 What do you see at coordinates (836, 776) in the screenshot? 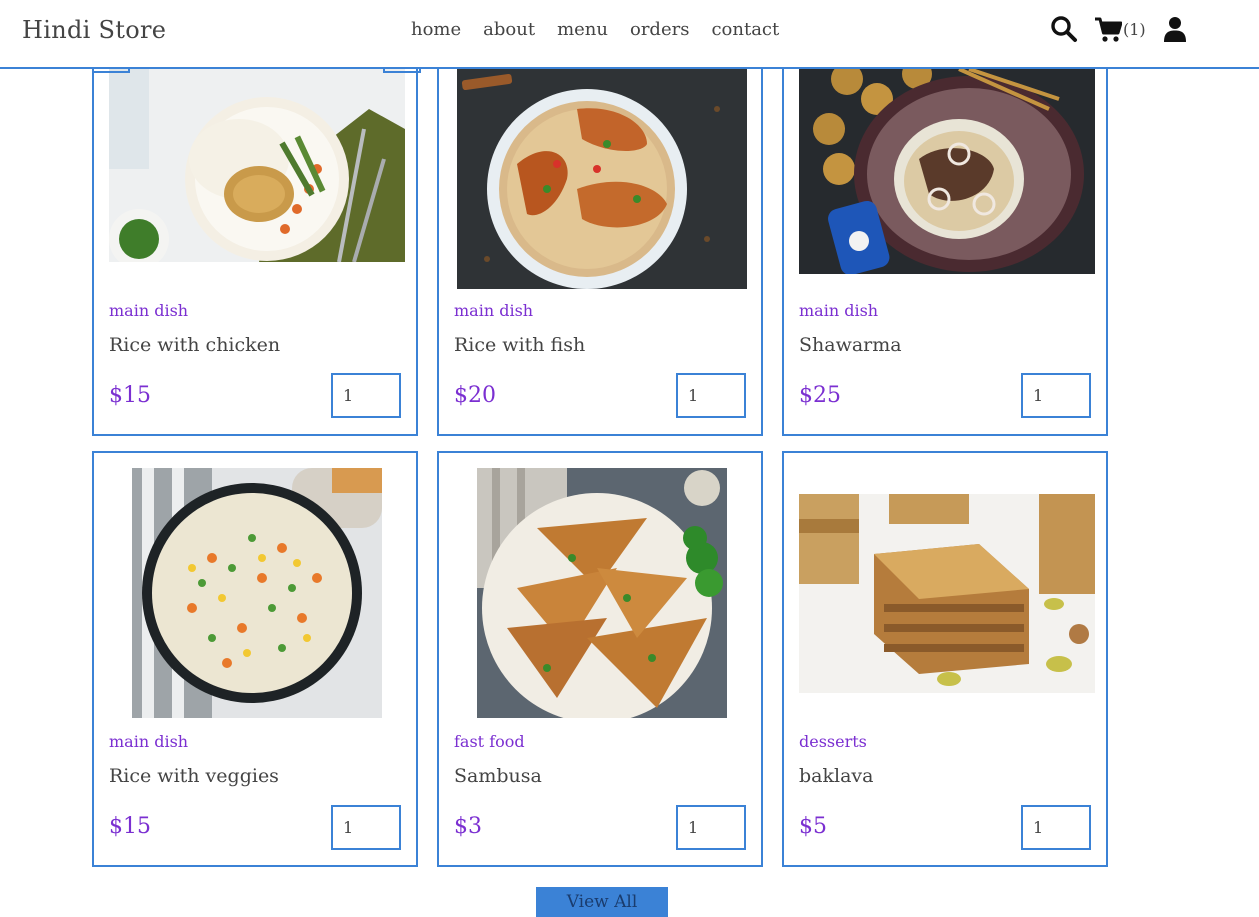
I see `product-name: baklava` at bounding box center [836, 776].